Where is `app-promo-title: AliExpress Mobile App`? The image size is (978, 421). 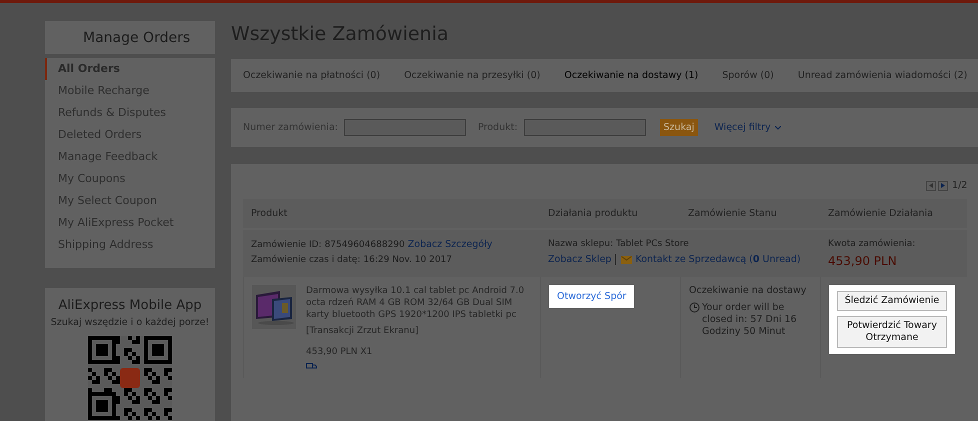 app-promo-title: AliExpress Mobile App is located at coordinates (130, 305).